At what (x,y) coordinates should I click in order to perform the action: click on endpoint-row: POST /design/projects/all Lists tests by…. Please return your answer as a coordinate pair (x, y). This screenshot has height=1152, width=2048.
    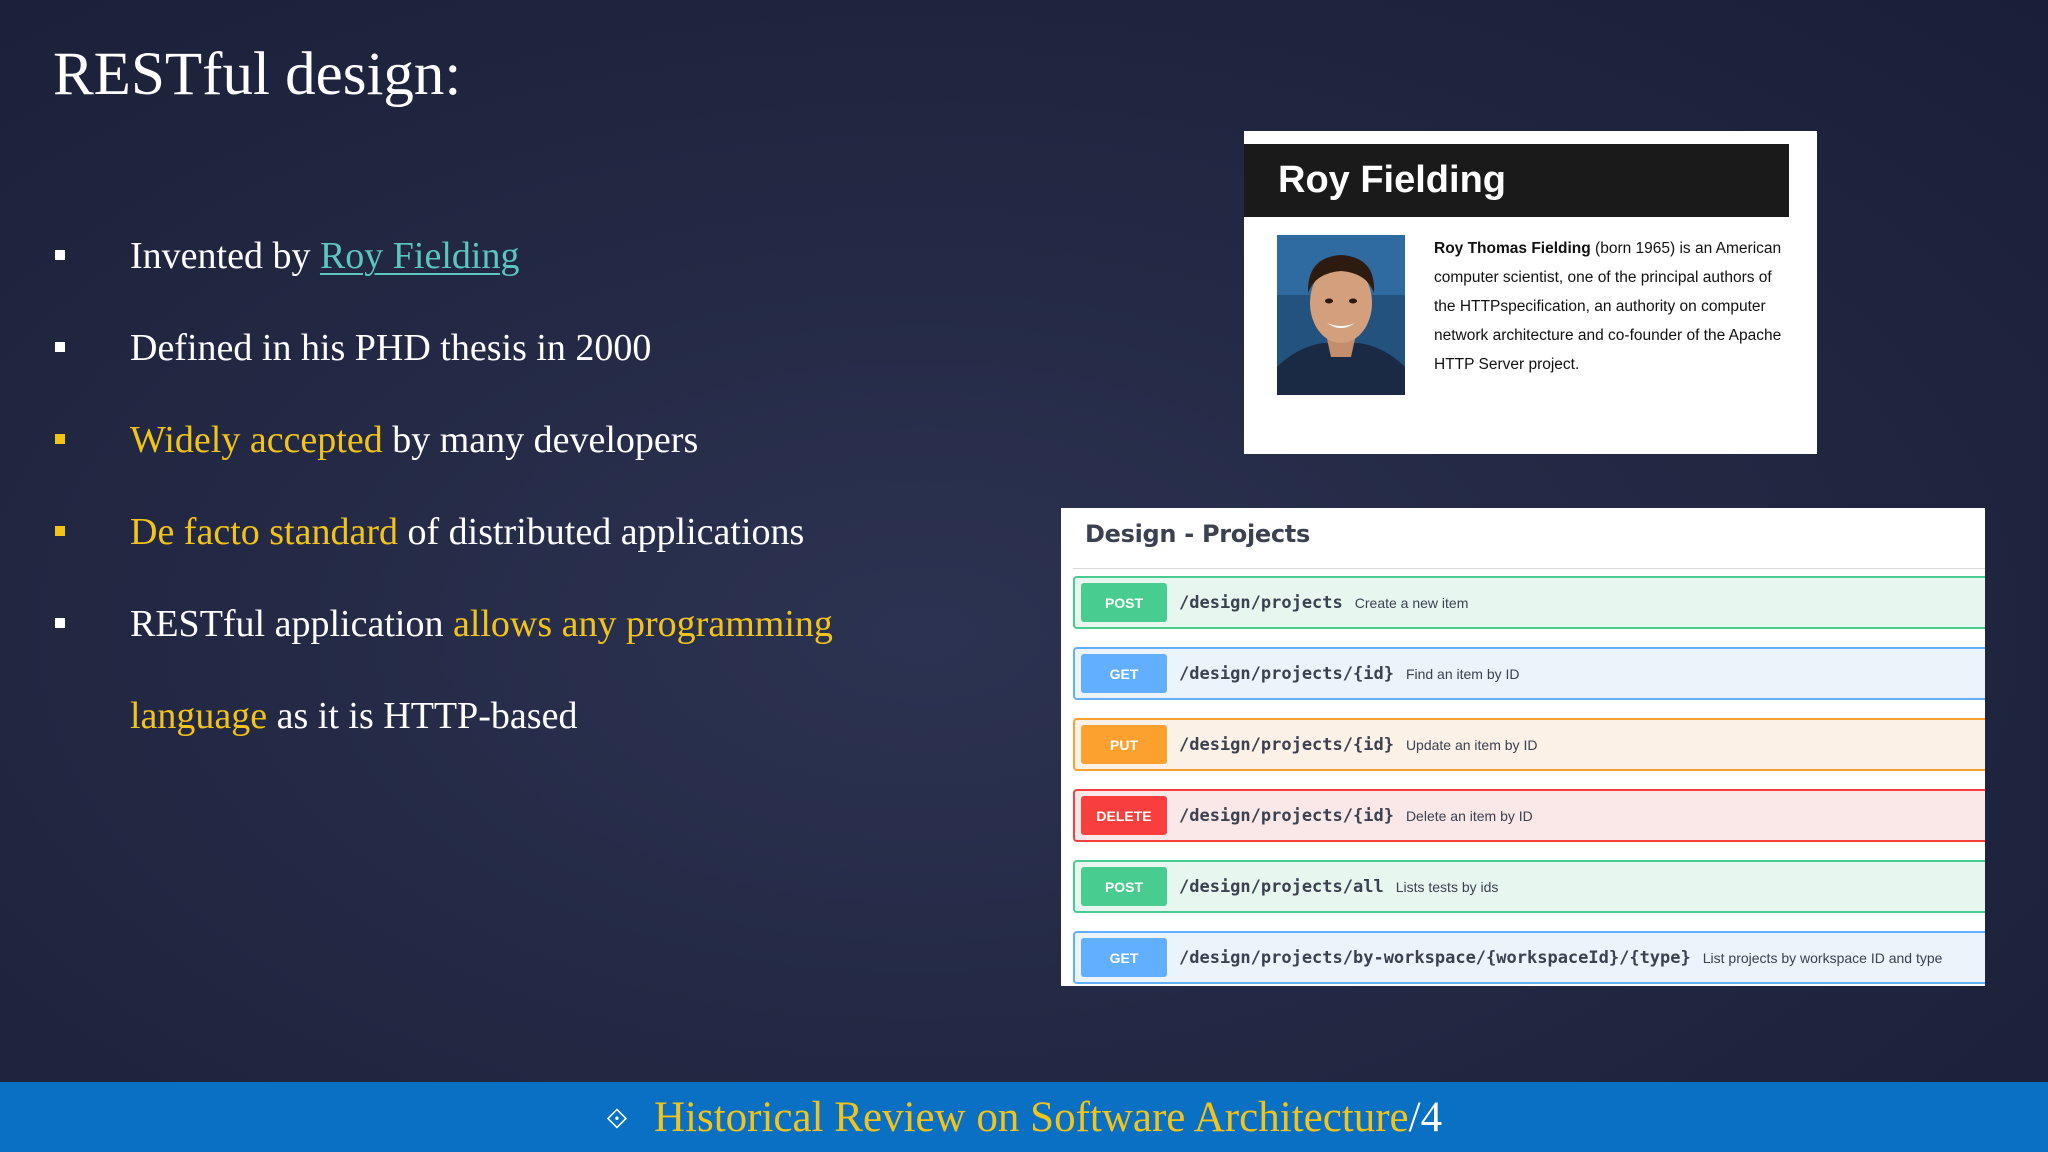
    Looking at the image, I should click on (1529, 886).